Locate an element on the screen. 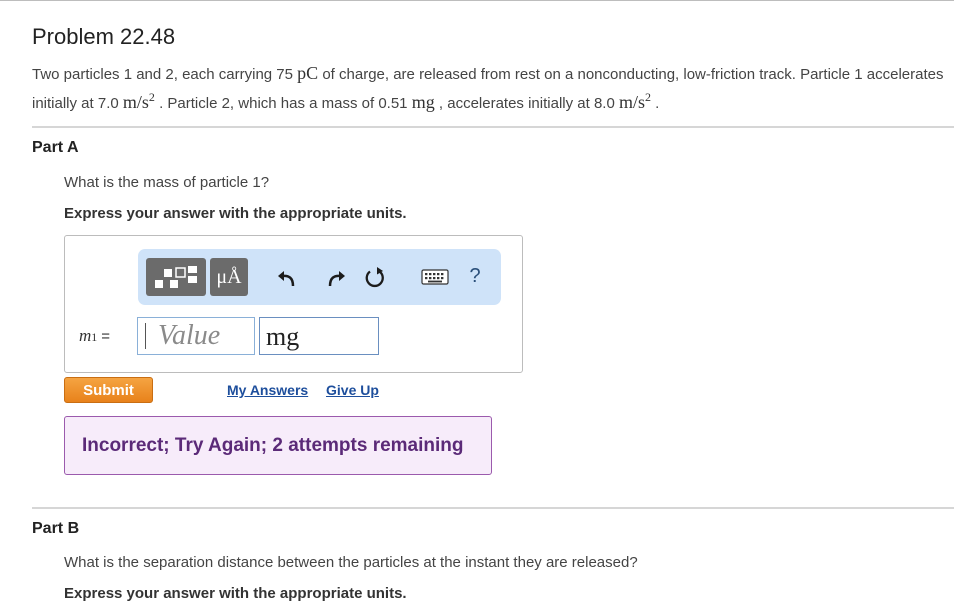  variable-label: m1 = is located at coordinates (95, 335).